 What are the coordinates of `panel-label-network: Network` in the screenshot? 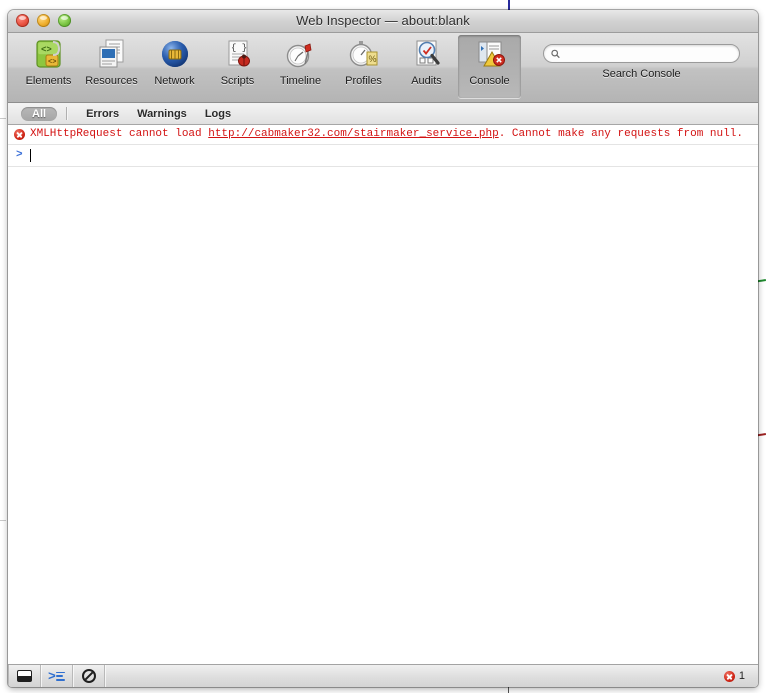 It's located at (174, 81).